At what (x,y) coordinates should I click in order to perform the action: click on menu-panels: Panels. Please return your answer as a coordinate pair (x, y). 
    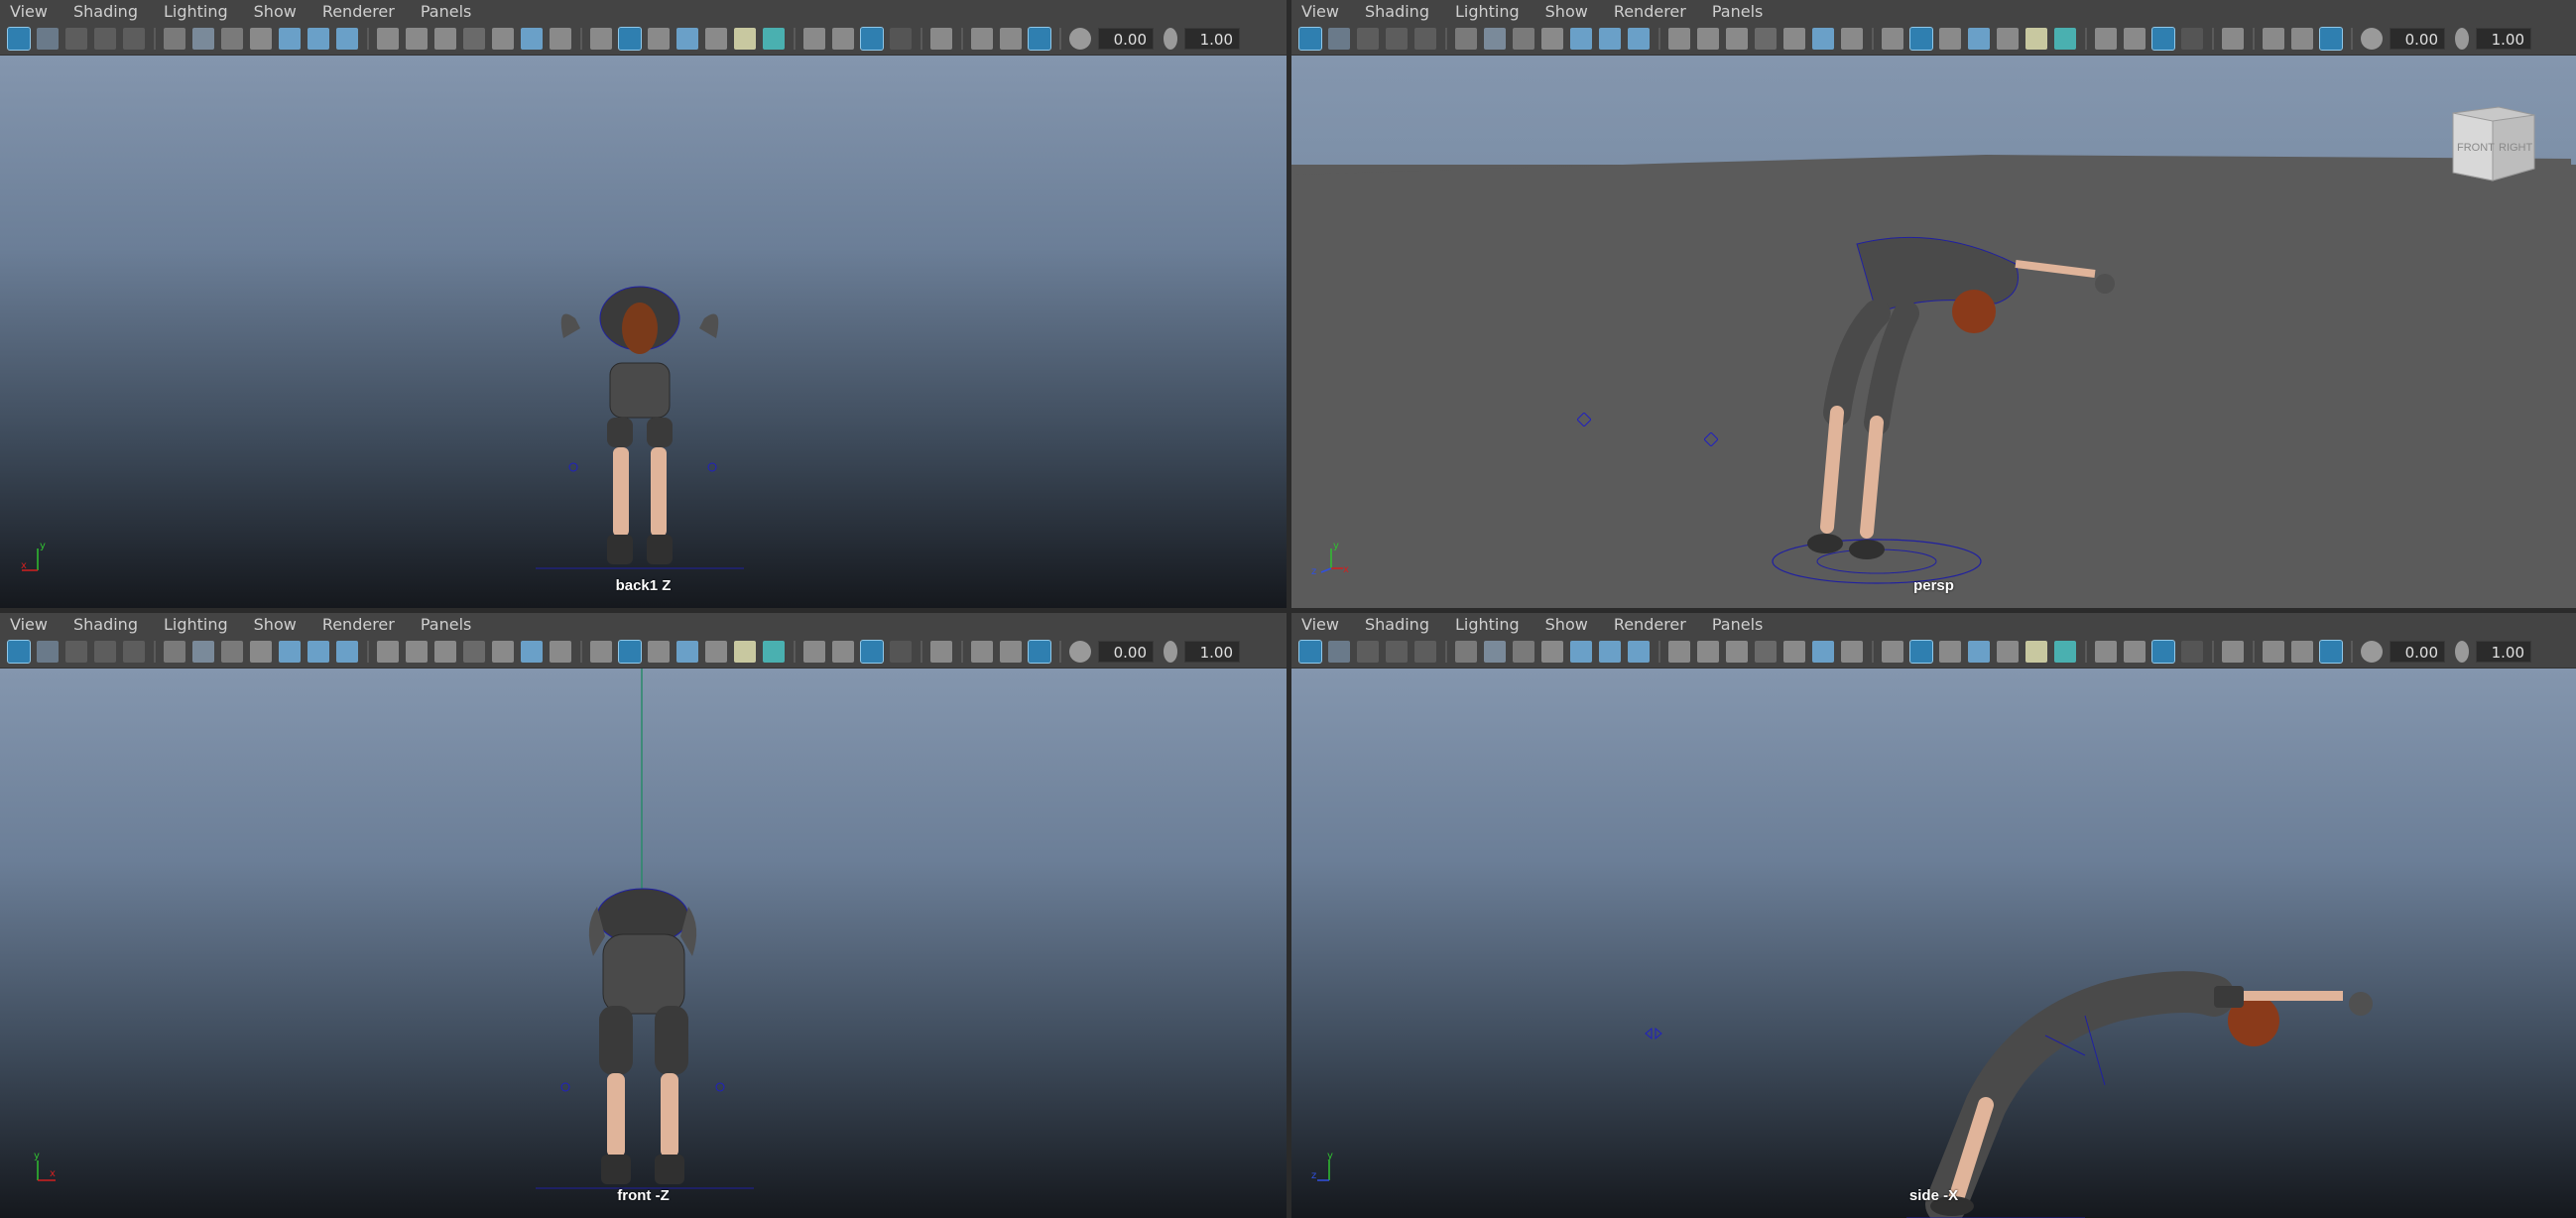
    Looking at the image, I should click on (1738, 11).